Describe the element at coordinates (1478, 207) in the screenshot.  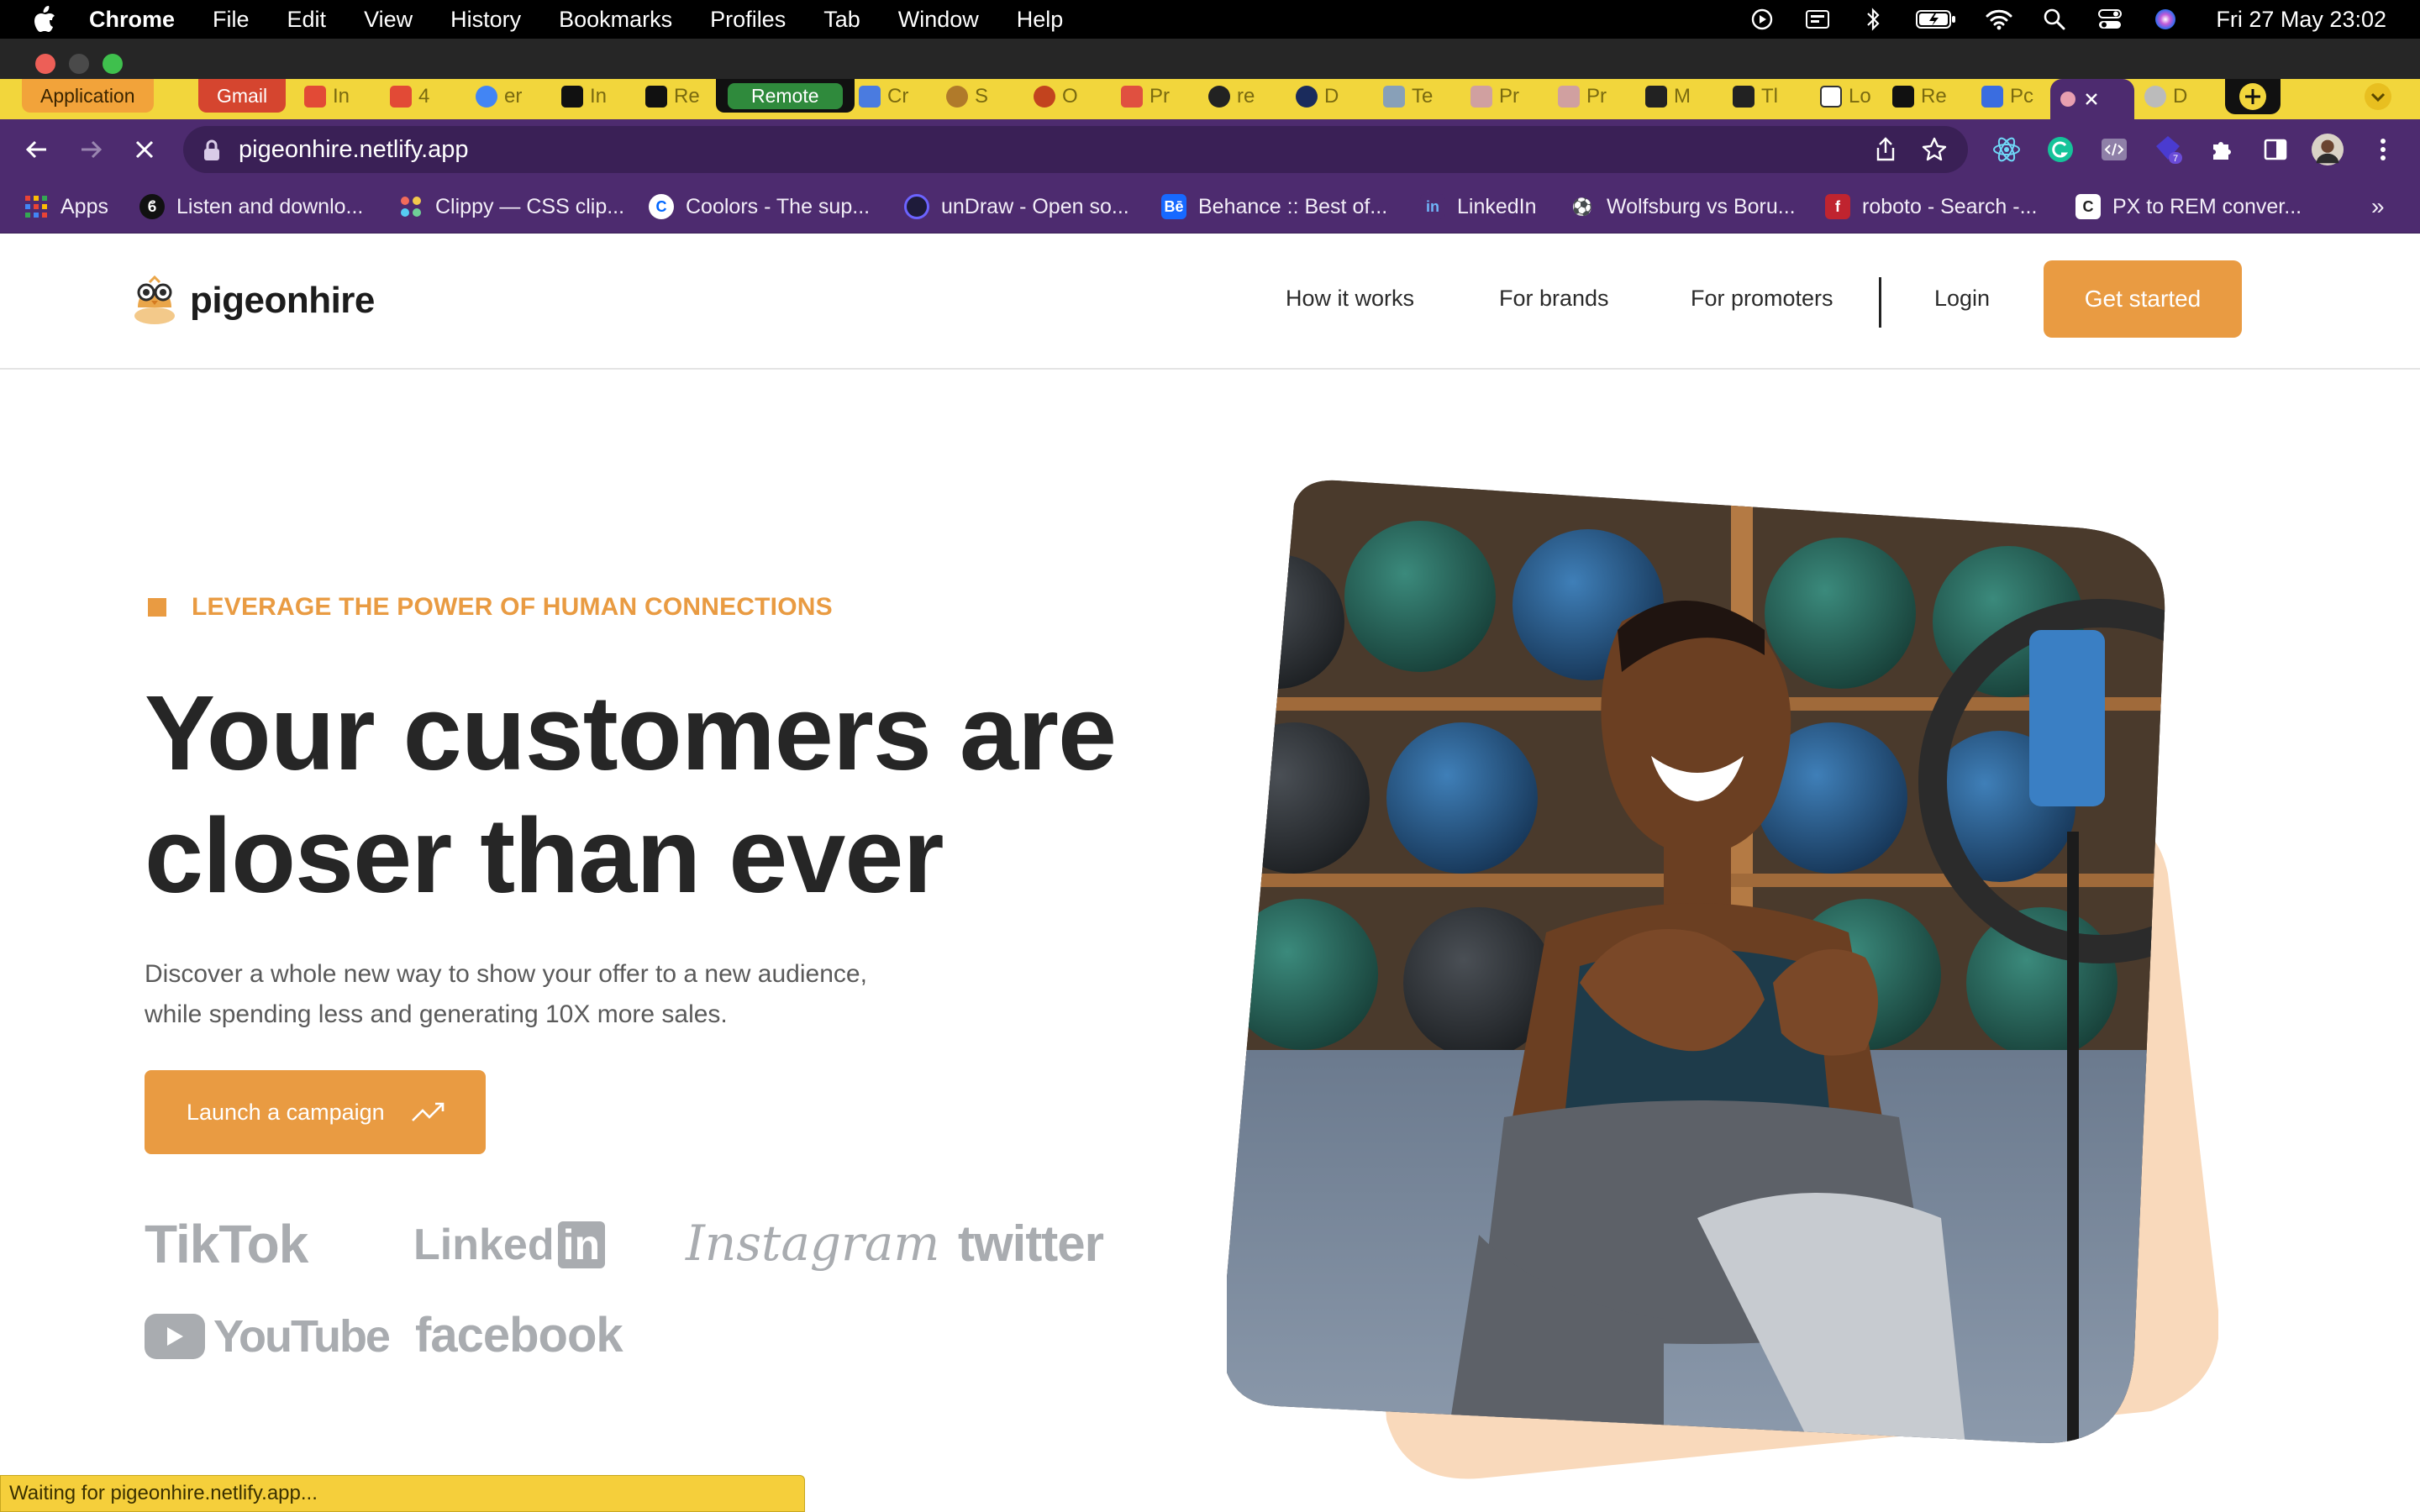
I see `bookmark-linkedin: in LinkedIn` at that location.